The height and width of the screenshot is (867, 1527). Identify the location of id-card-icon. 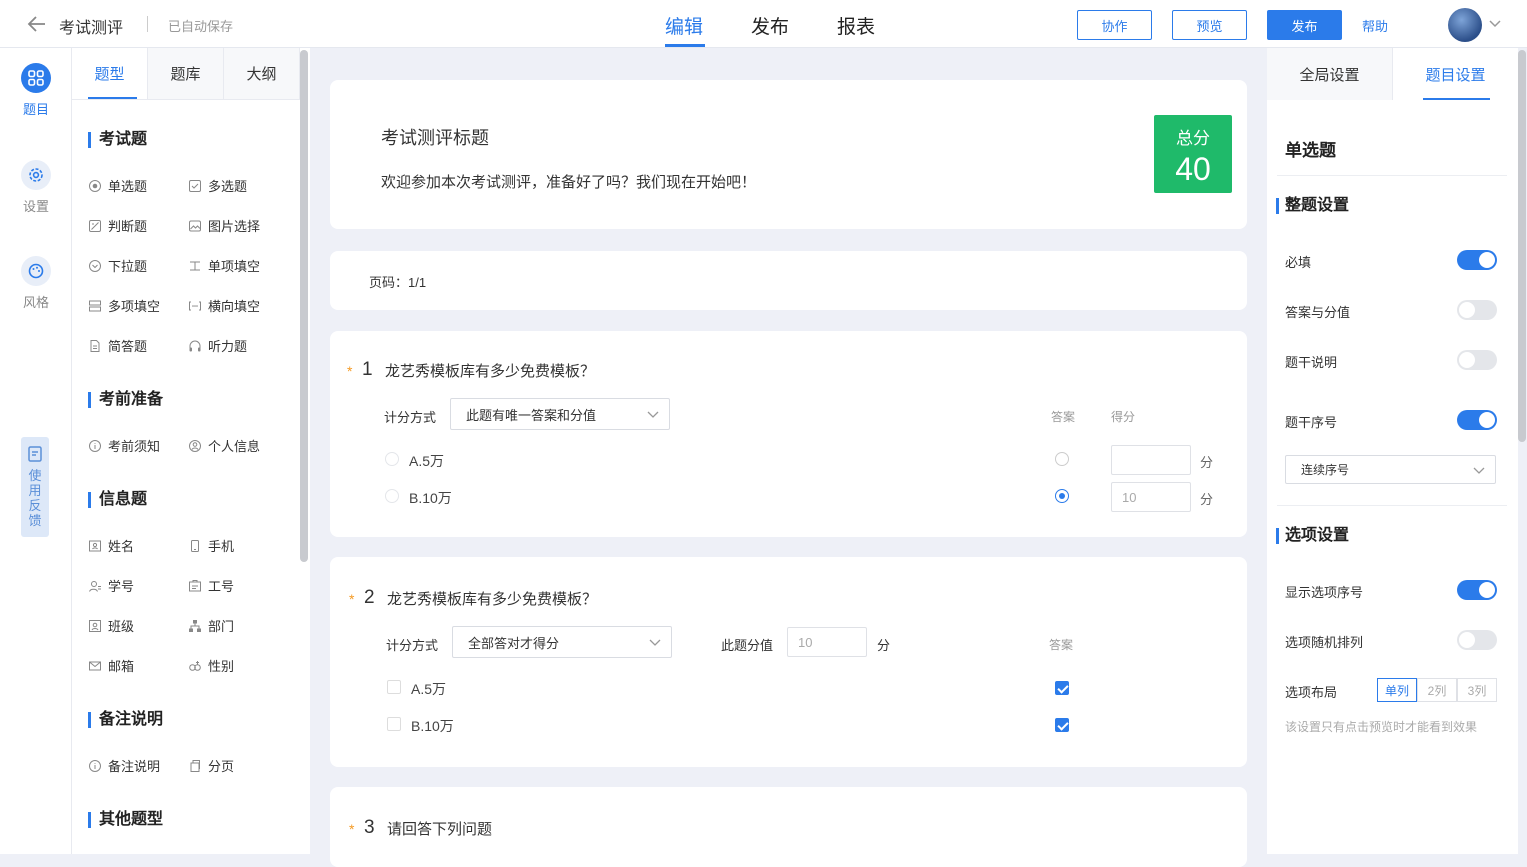
(95, 545).